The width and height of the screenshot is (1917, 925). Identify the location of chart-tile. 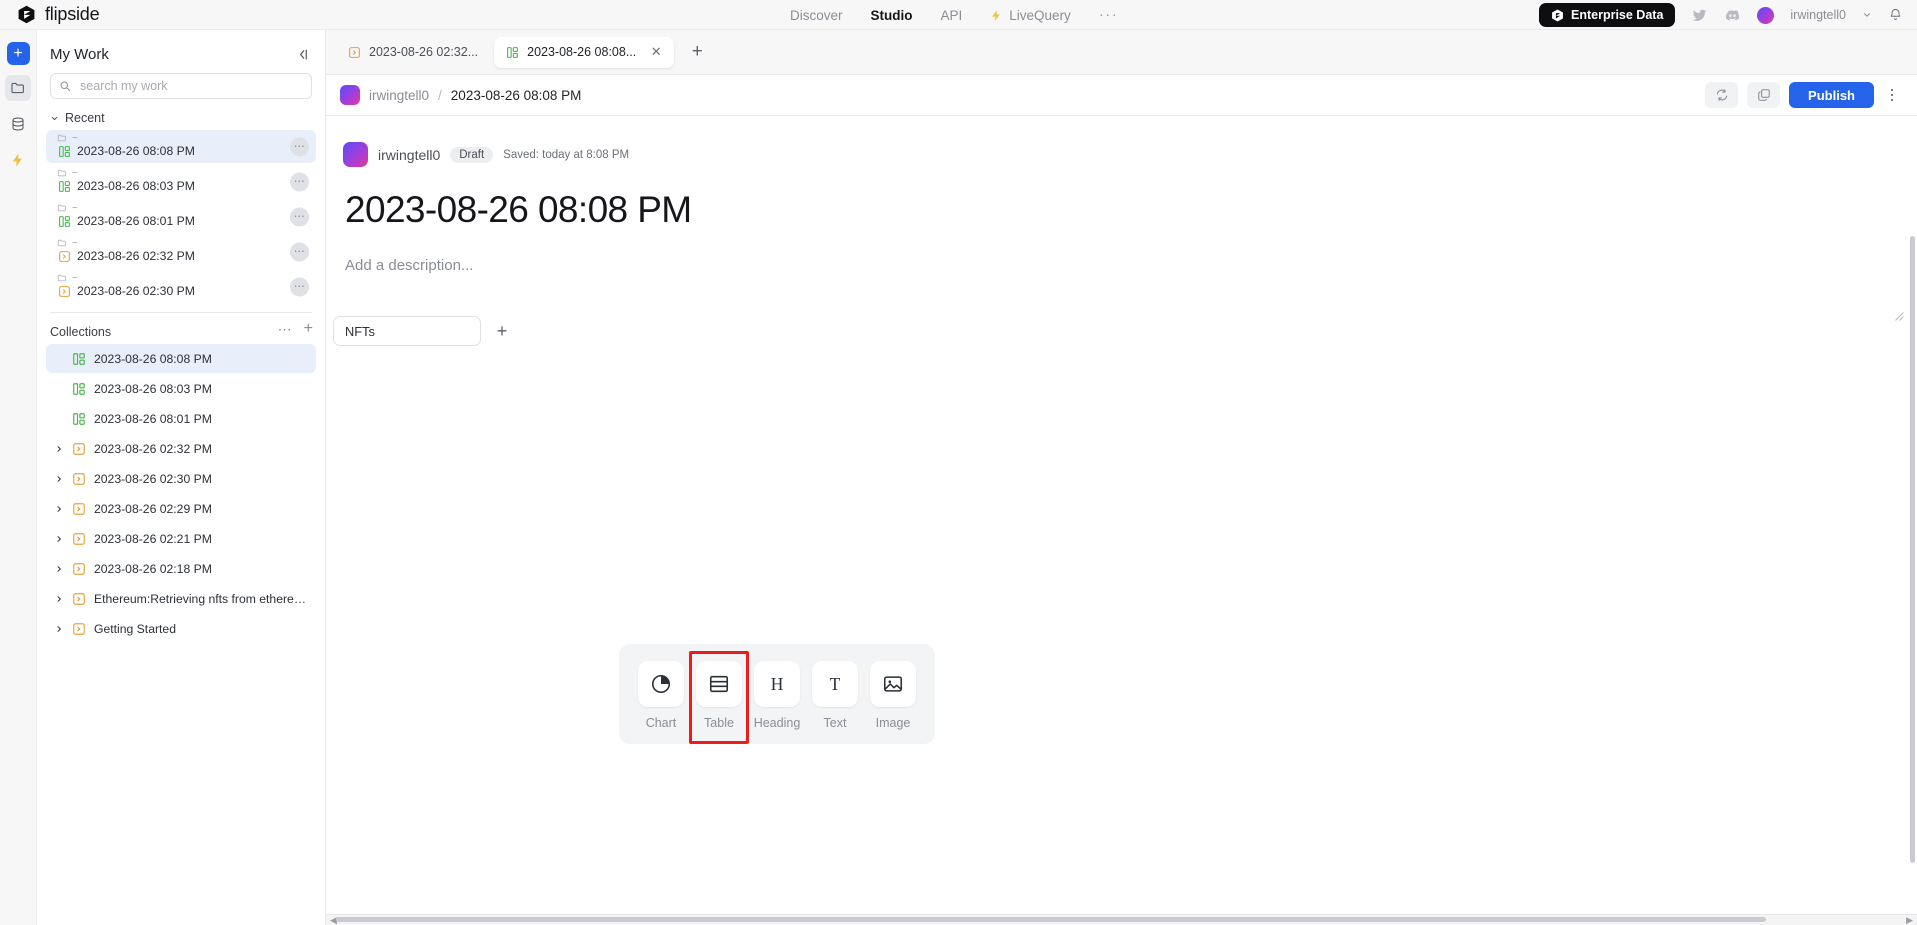
(661, 684).